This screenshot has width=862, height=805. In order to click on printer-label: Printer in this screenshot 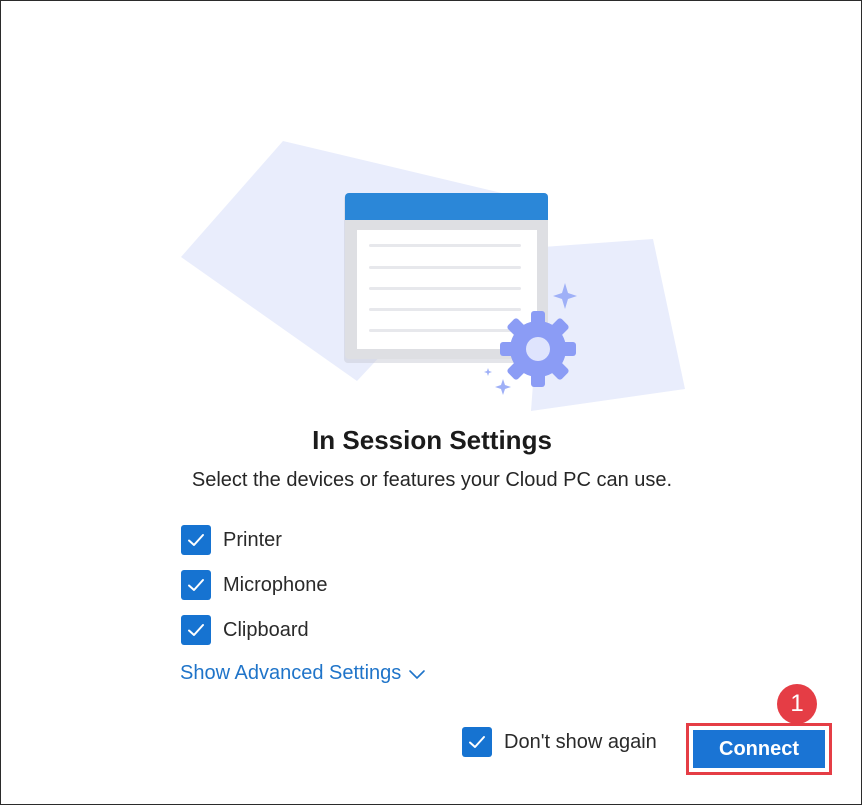, I will do `click(252, 539)`.